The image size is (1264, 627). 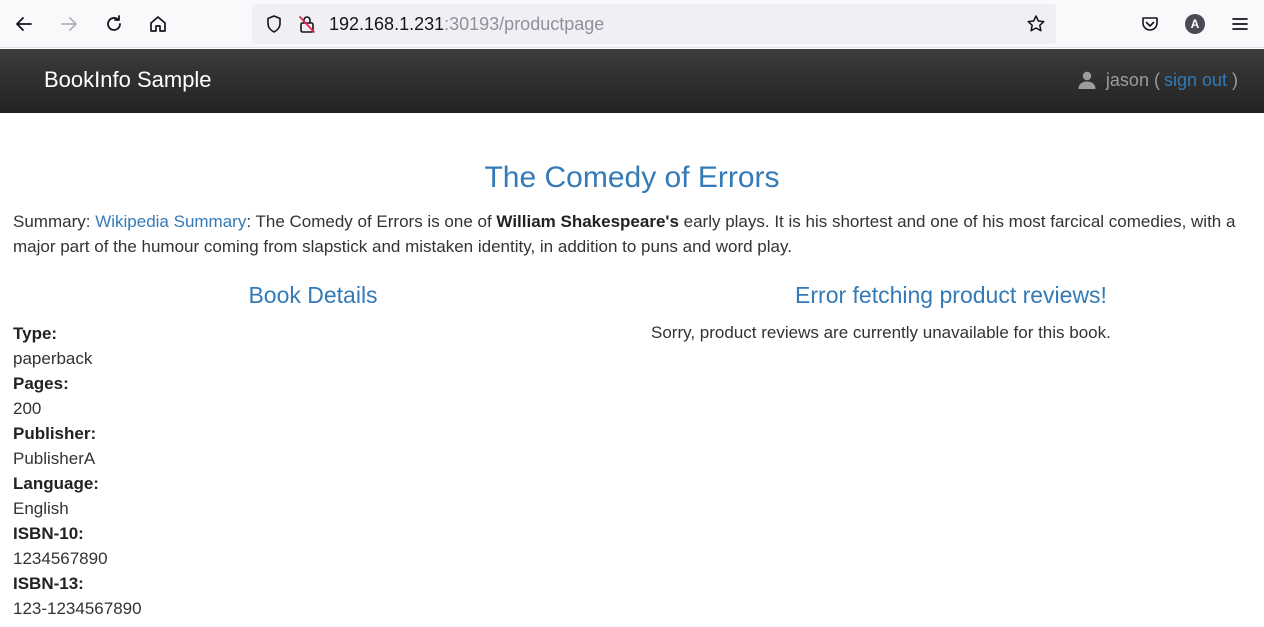 What do you see at coordinates (951, 295) in the screenshot?
I see `reviews-error-heading: Error fetching product reviews!` at bounding box center [951, 295].